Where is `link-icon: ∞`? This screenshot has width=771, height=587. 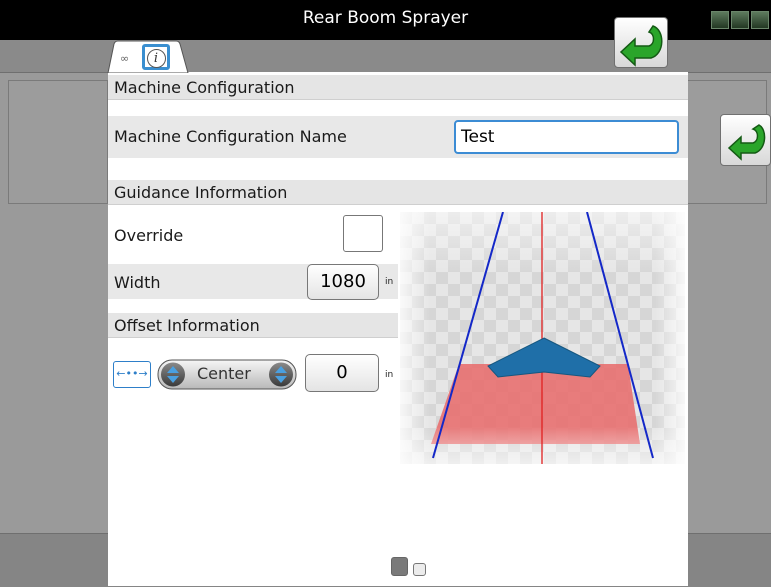 link-icon: ∞ is located at coordinates (124, 58).